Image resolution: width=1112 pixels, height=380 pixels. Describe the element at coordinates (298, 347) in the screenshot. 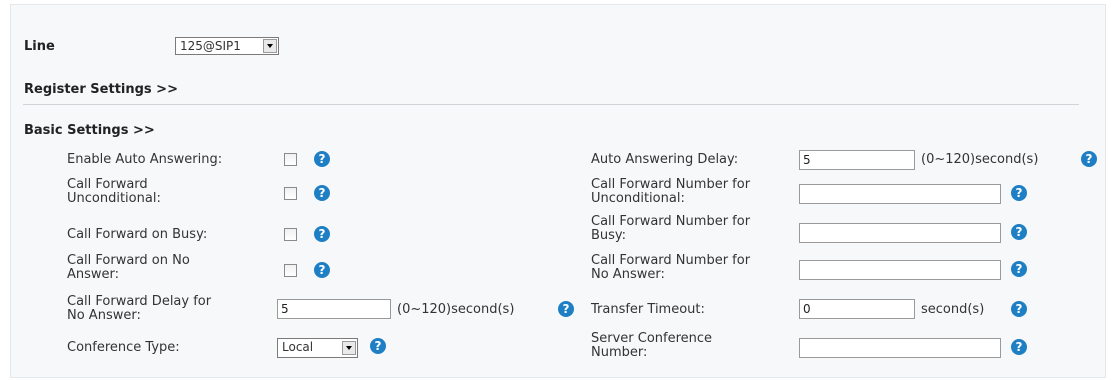

I see `conference-type-value: Local` at that location.